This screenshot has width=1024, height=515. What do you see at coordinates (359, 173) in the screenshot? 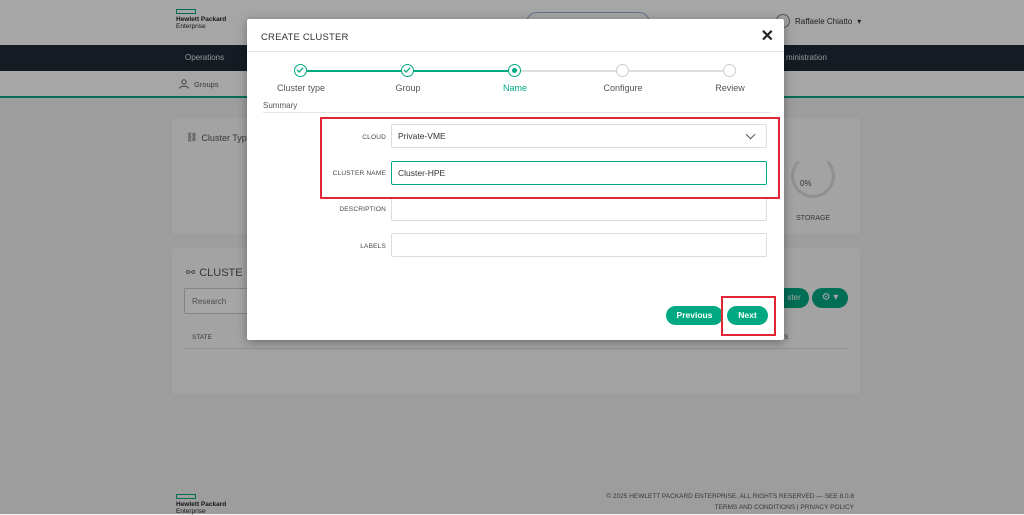
I see `cluster-name-label: CLUSTER NAME` at bounding box center [359, 173].